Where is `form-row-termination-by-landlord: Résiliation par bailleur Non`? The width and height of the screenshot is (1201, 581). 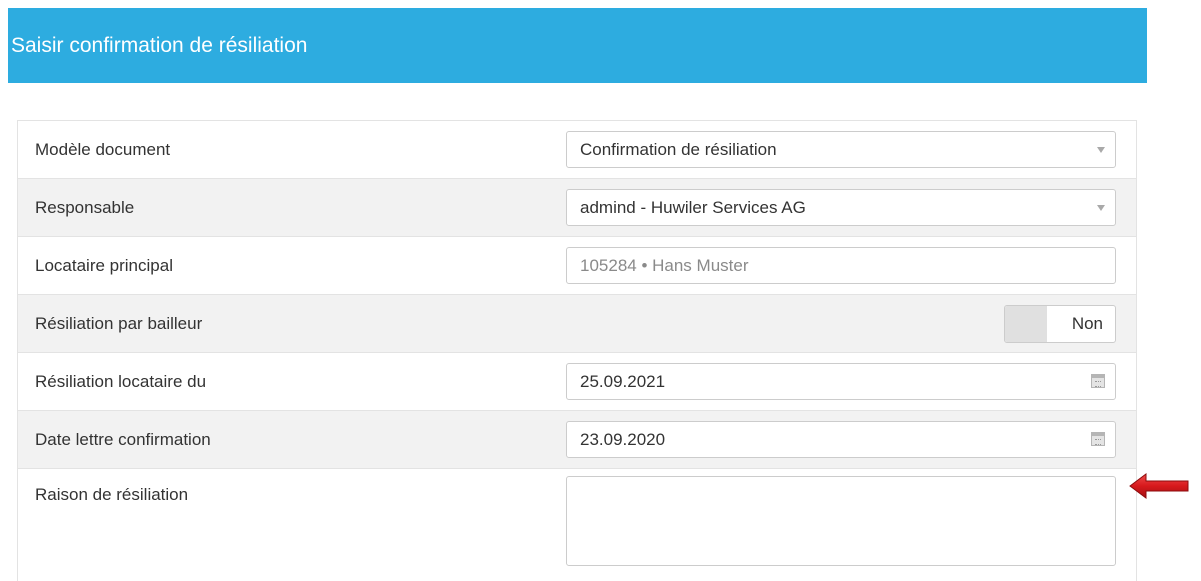
form-row-termination-by-landlord: Résiliation par bailleur Non is located at coordinates (577, 324).